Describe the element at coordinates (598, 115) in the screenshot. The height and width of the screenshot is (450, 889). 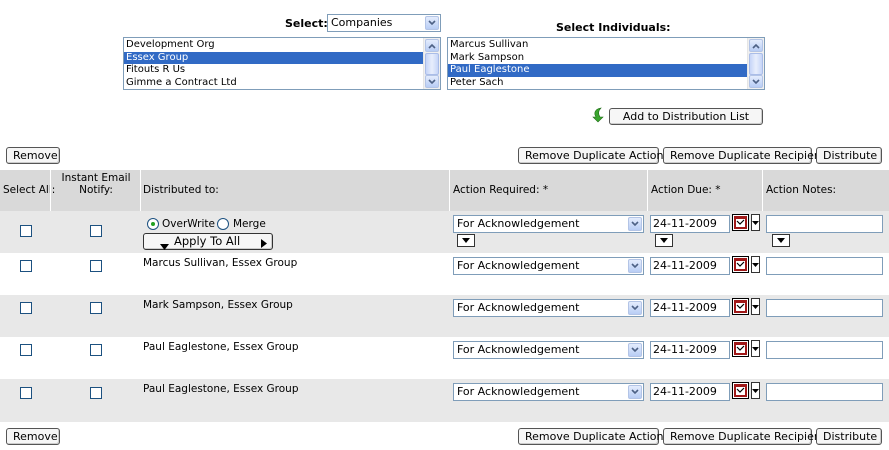
I see `add-arrow-icon` at that location.